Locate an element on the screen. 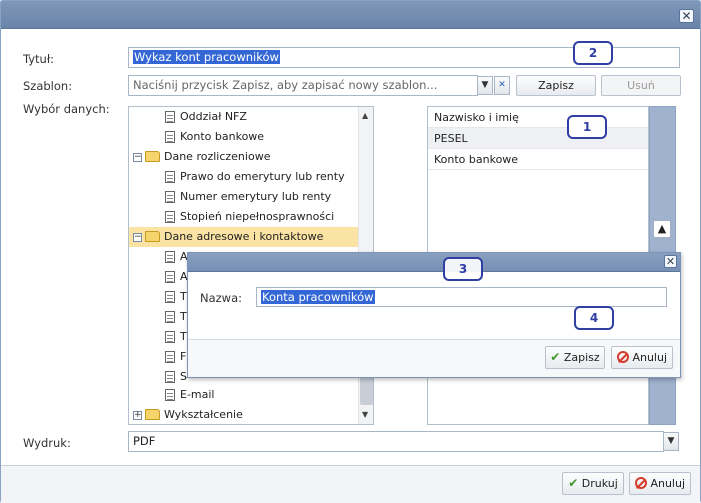 The height and width of the screenshot is (503, 701). callout-4: 4 is located at coordinates (594, 318).